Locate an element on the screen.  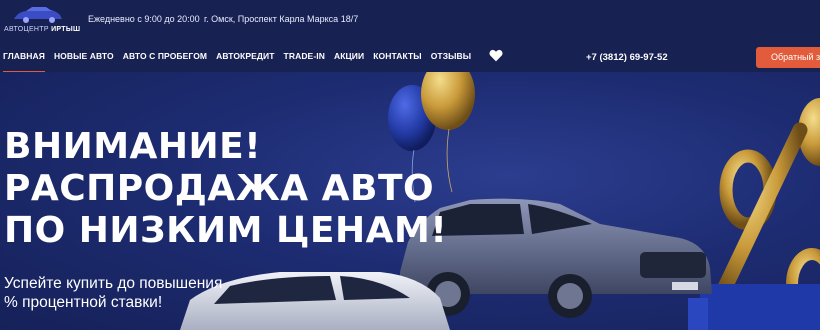
headline-line-3: ПО НИЗКИМ ЦЕНАМ! is located at coordinates (226, 230).